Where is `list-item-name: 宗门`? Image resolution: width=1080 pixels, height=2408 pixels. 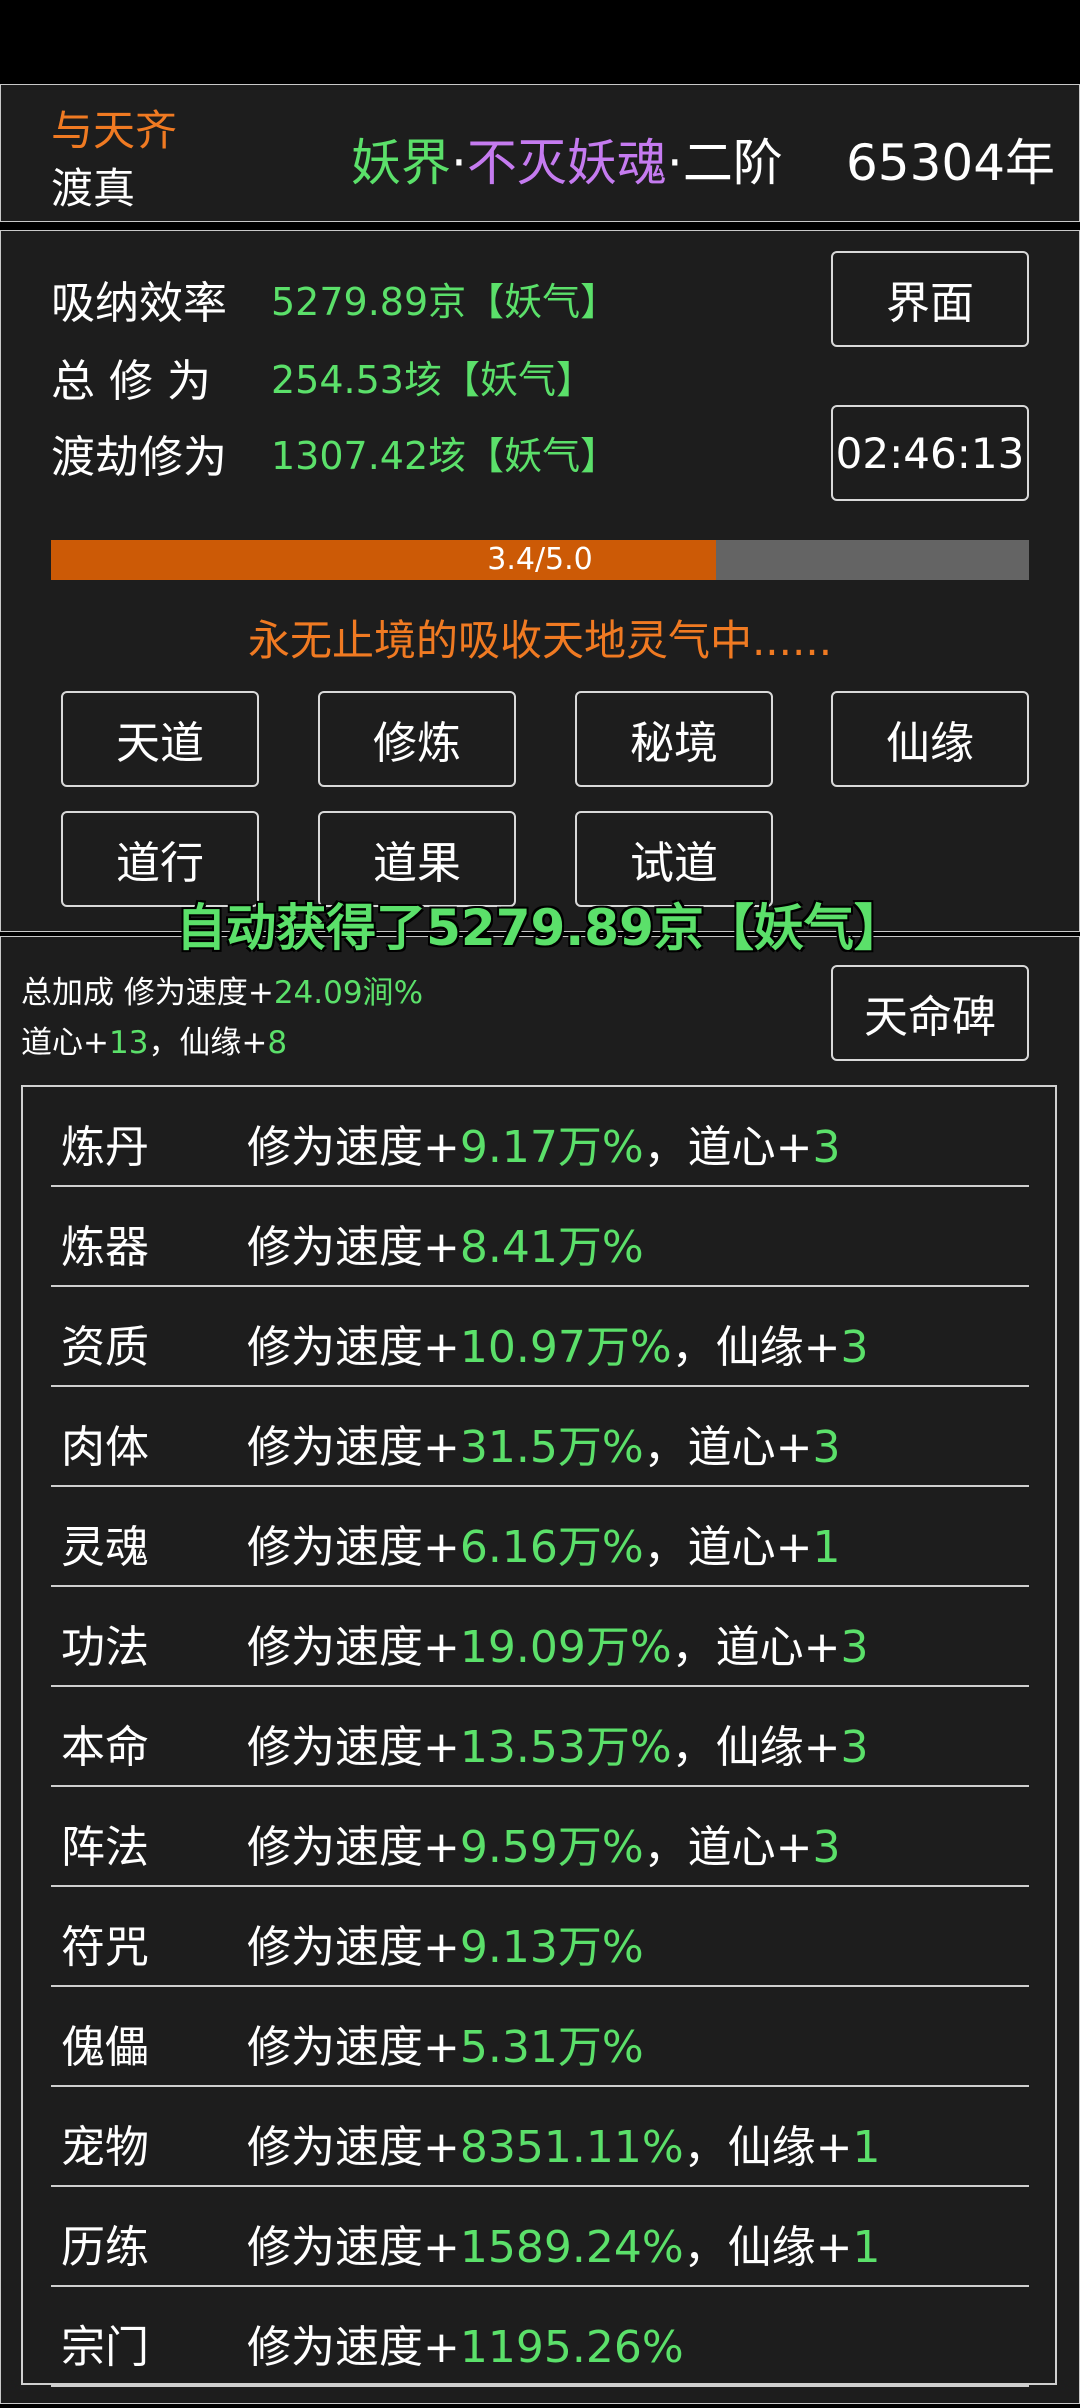
list-item-name: 宗门 is located at coordinates (105, 2347).